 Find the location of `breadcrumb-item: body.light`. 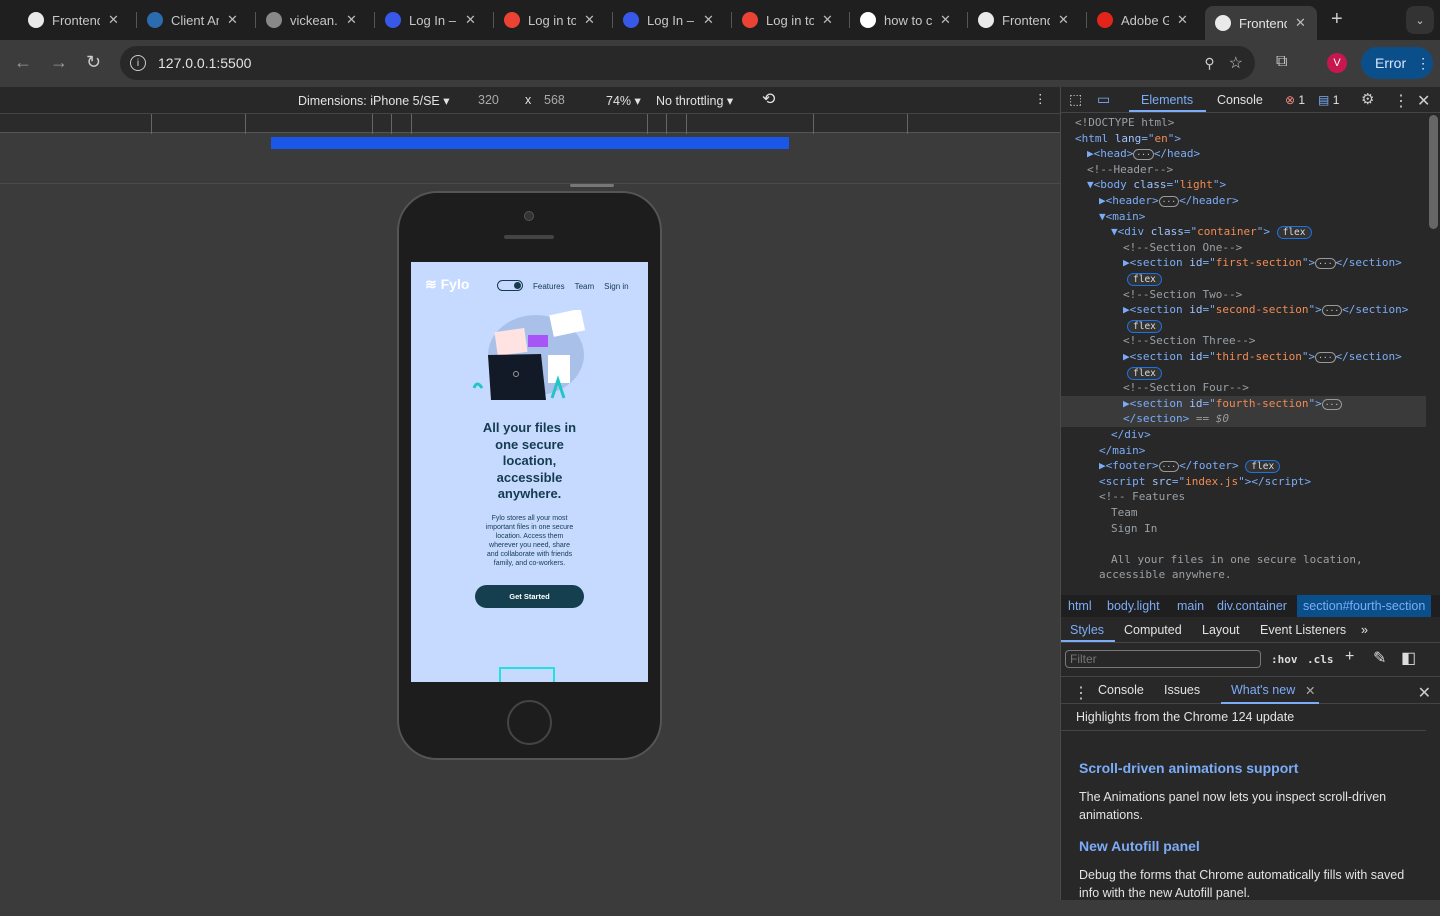

breadcrumb-item: body.light is located at coordinates (1133, 606).